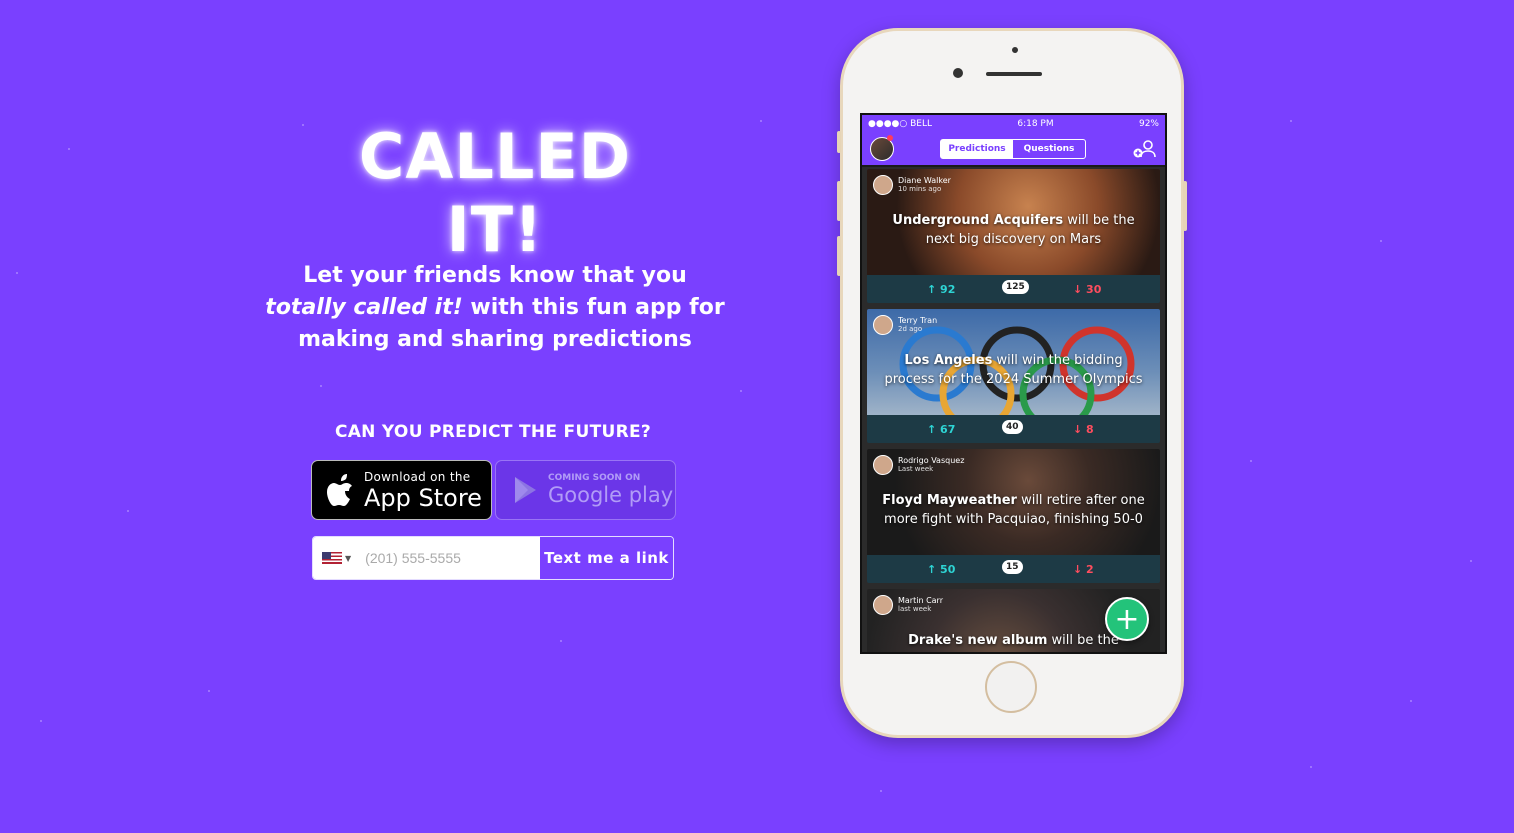  What do you see at coordinates (948, 569) in the screenshot?
I see `upvote-count: 50` at bounding box center [948, 569].